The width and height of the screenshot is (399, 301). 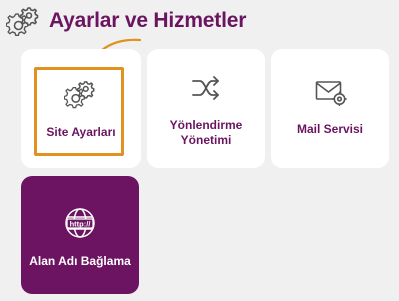 What do you see at coordinates (148, 20) in the screenshot?
I see `page-title: Ayarlar ve Hizmetler` at bounding box center [148, 20].